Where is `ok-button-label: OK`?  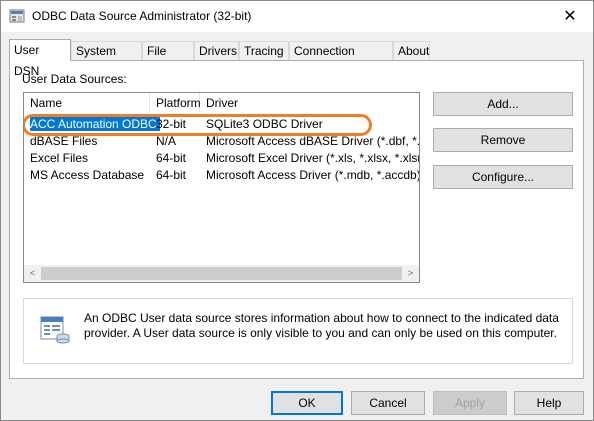
ok-button-label: OK is located at coordinates (307, 403).